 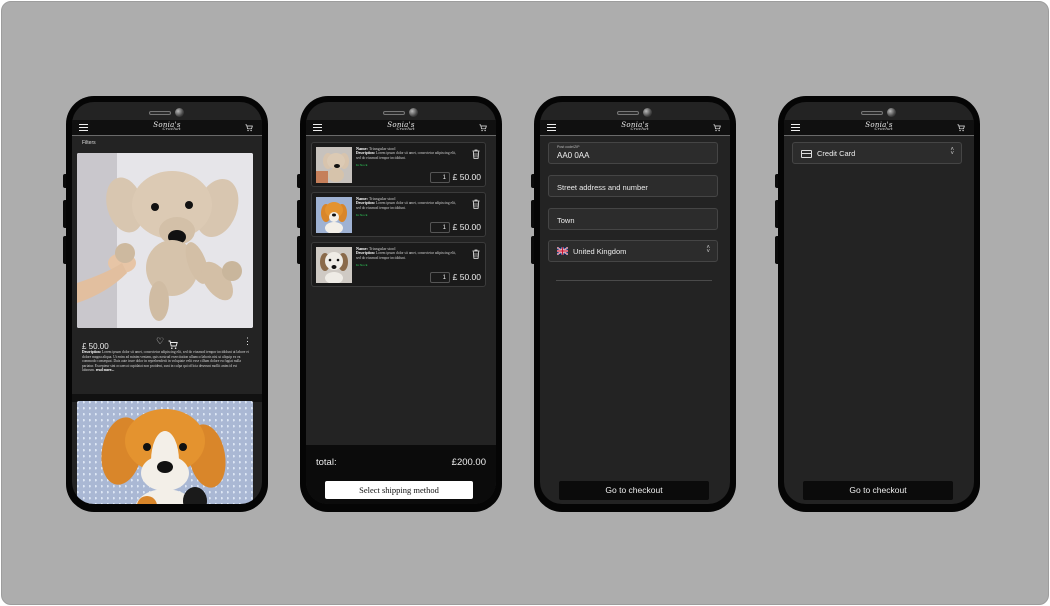 What do you see at coordinates (634, 280) in the screenshot?
I see `form-divider` at bounding box center [634, 280].